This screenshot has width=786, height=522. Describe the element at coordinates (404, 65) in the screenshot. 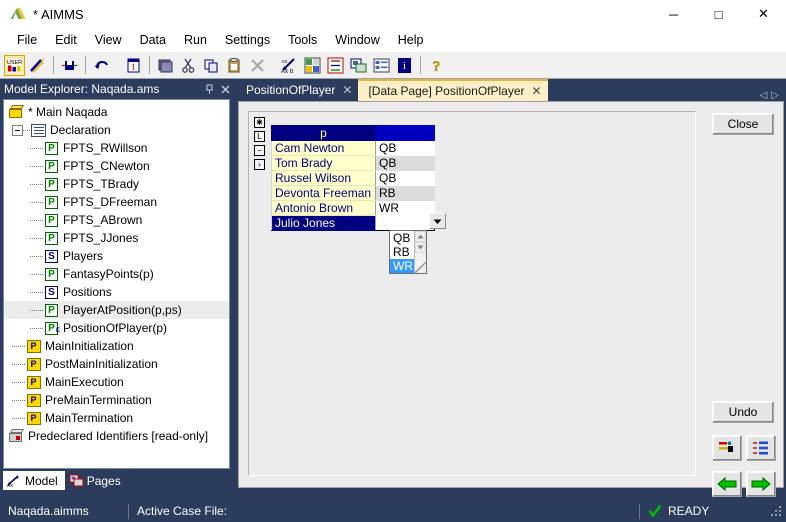

I see `info-icon: i` at that location.